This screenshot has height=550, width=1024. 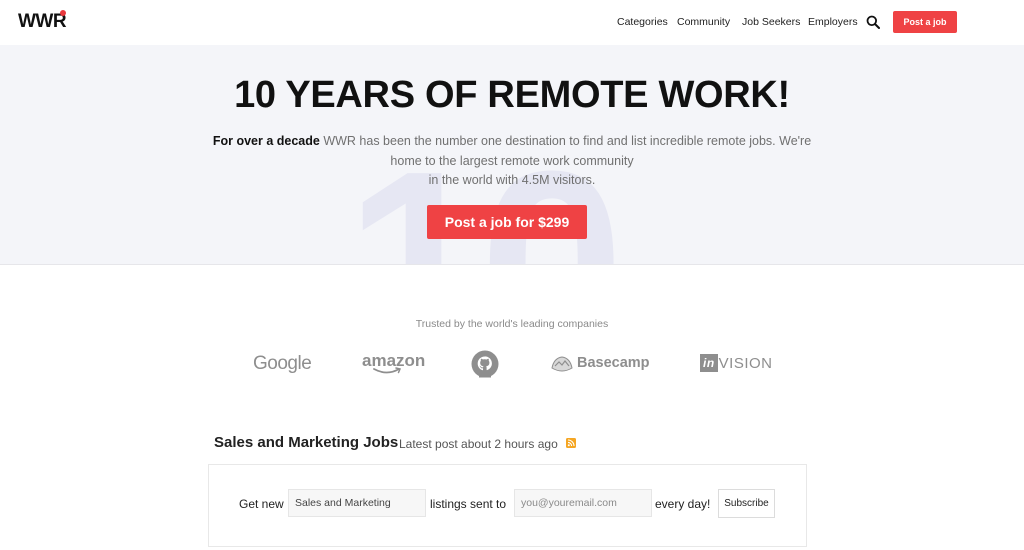 What do you see at coordinates (683, 504) in the screenshot?
I see `subscribe-text-every-day: every day!` at bounding box center [683, 504].